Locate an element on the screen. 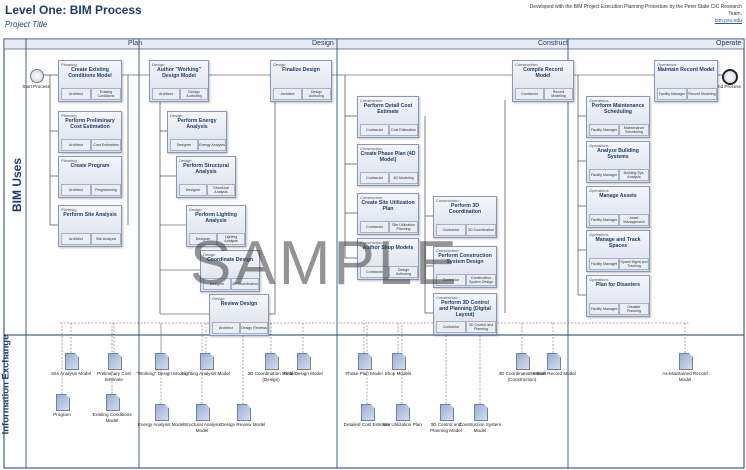 The width and height of the screenshot is (746, 470). project-title: Project Title is located at coordinates (26, 24).